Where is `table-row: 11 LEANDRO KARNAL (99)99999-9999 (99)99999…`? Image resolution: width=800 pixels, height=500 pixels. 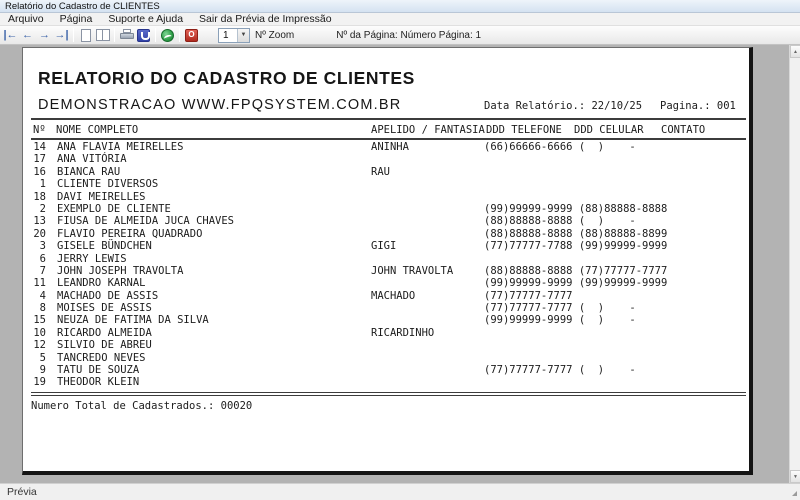
table-row: 11 LEANDRO KARNAL (99)99999-9999 (99)99999… is located at coordinates (388, 283).